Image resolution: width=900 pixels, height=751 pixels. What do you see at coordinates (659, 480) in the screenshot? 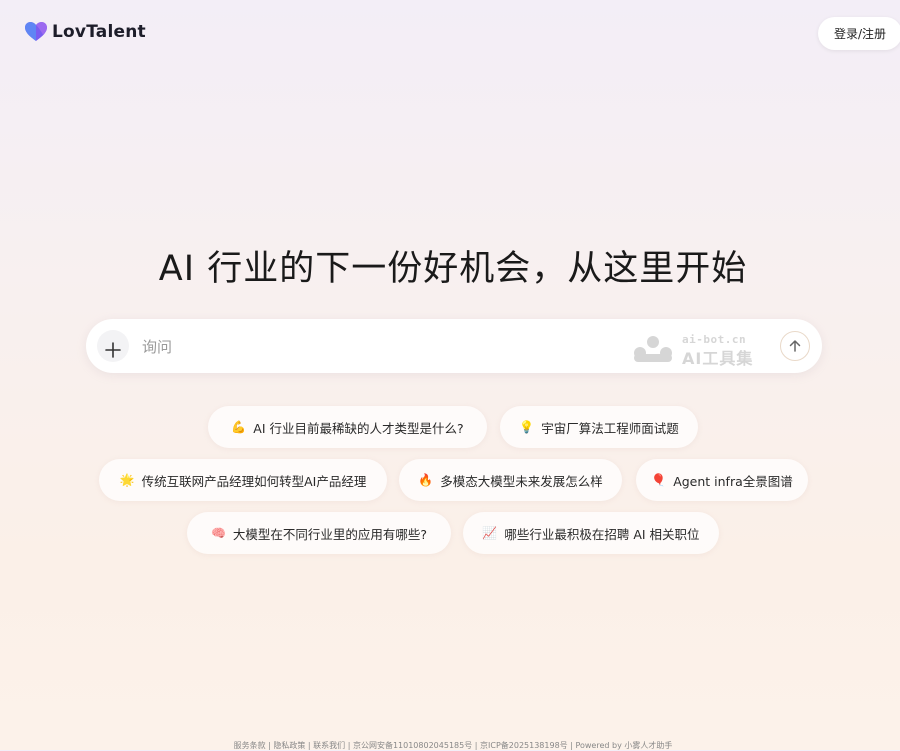
I see `balloon-icon: 🎈` at bounding box center [659, 480].